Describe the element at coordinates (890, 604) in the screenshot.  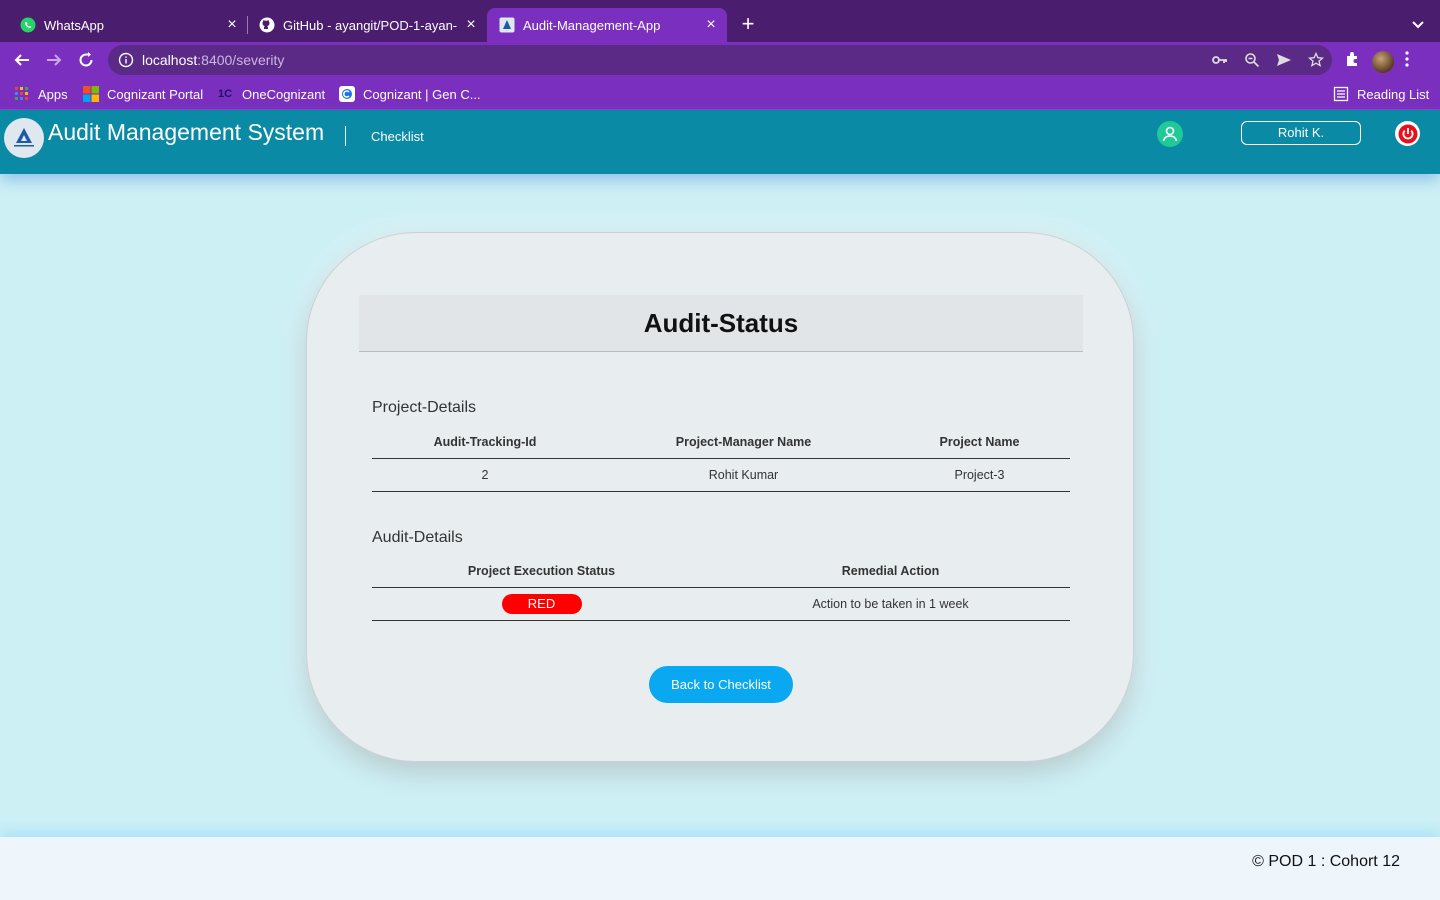
I see `table-cell: Action to be taken in 1 week` at that location.